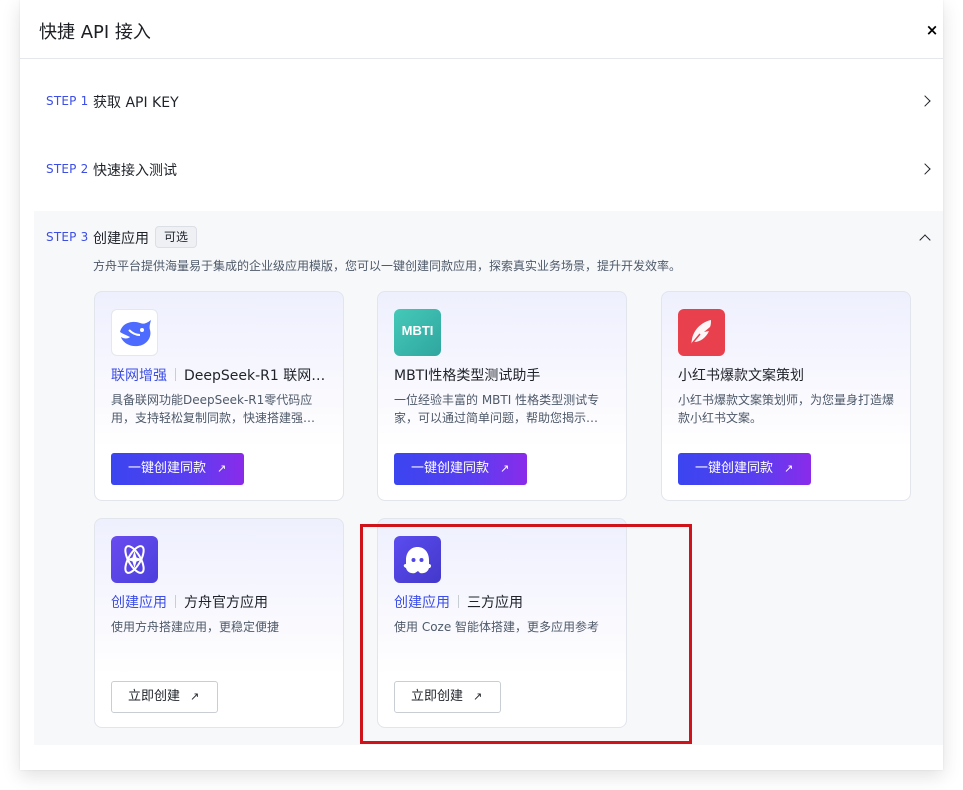  I want to click on card-title: MBTI性格类型测试助手, so click(467, 376).